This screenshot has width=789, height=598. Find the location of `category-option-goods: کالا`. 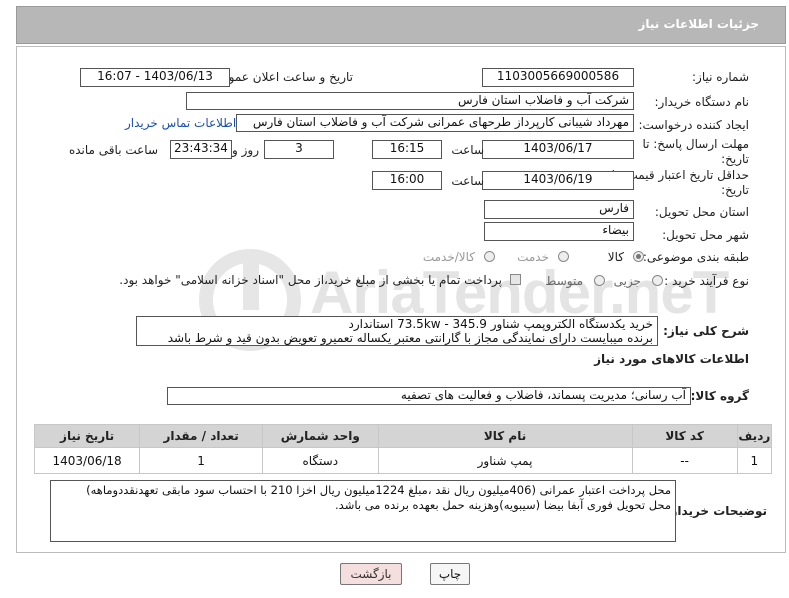

category-option-goods: کالا is located at coordinates (615, 257).